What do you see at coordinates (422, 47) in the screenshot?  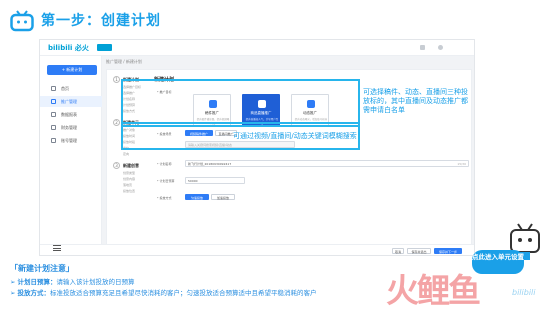 I see `notification-icon` at bounding box center [422, 47].